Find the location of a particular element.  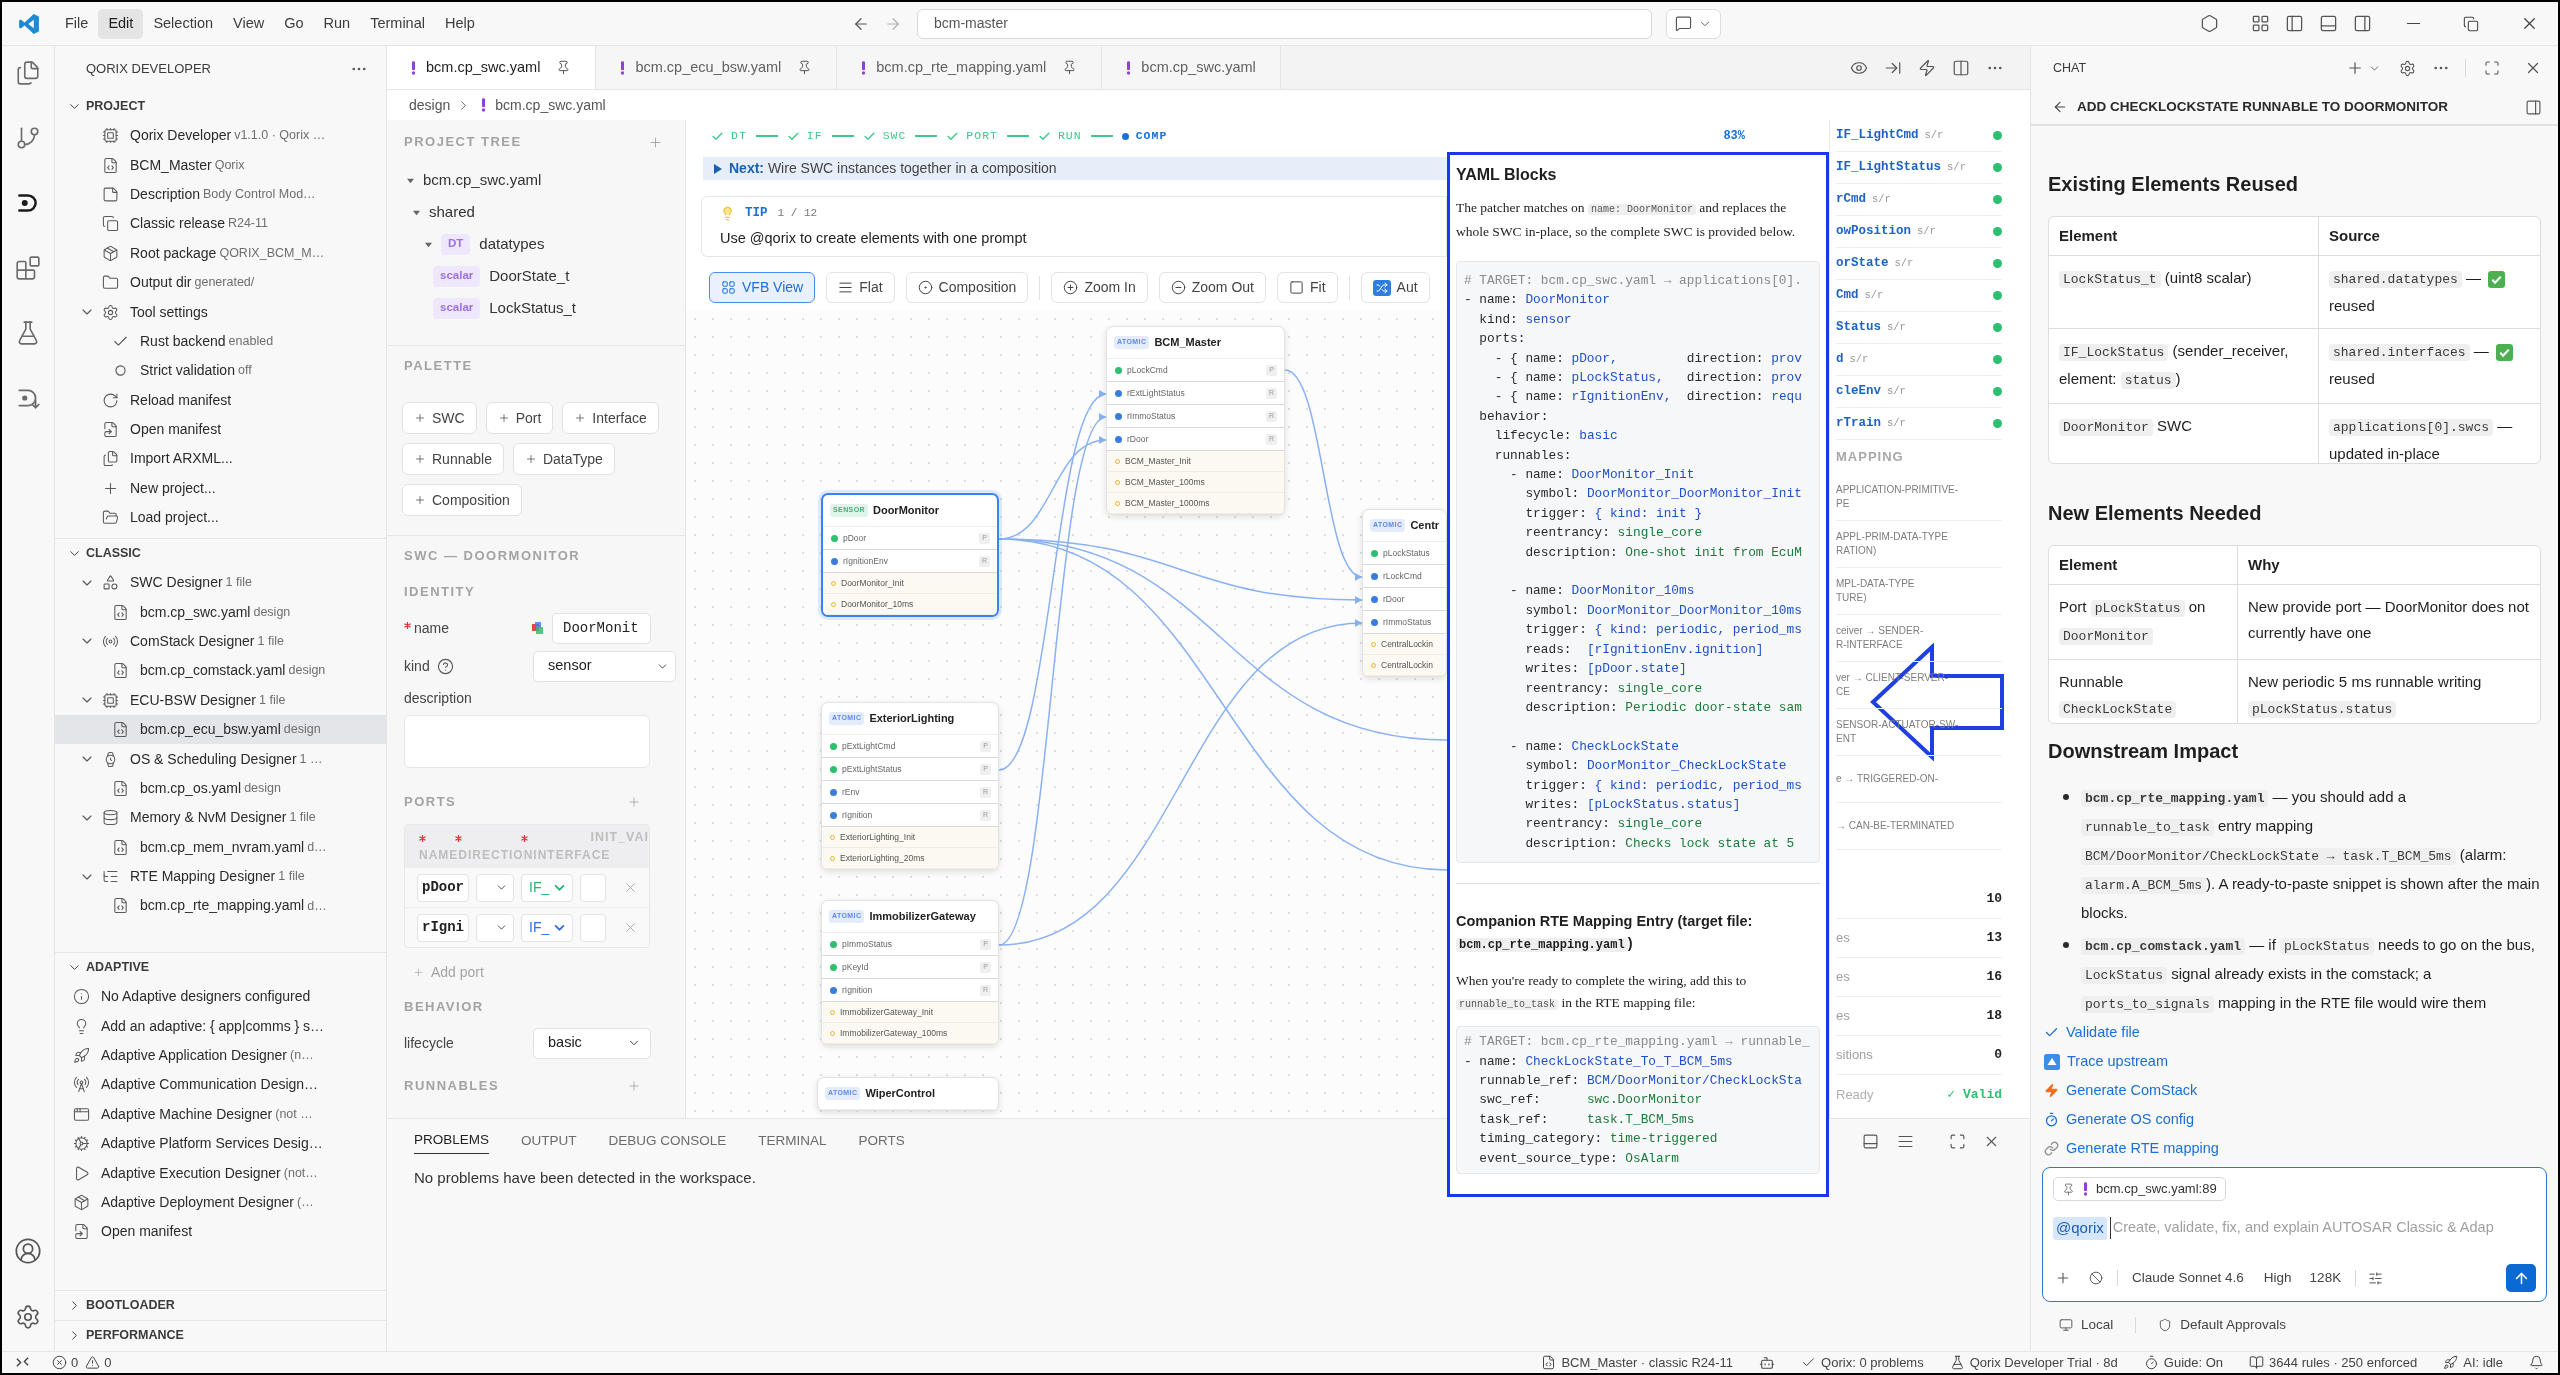

tree-item: DT datatypes is located at coordinates (536, 244).